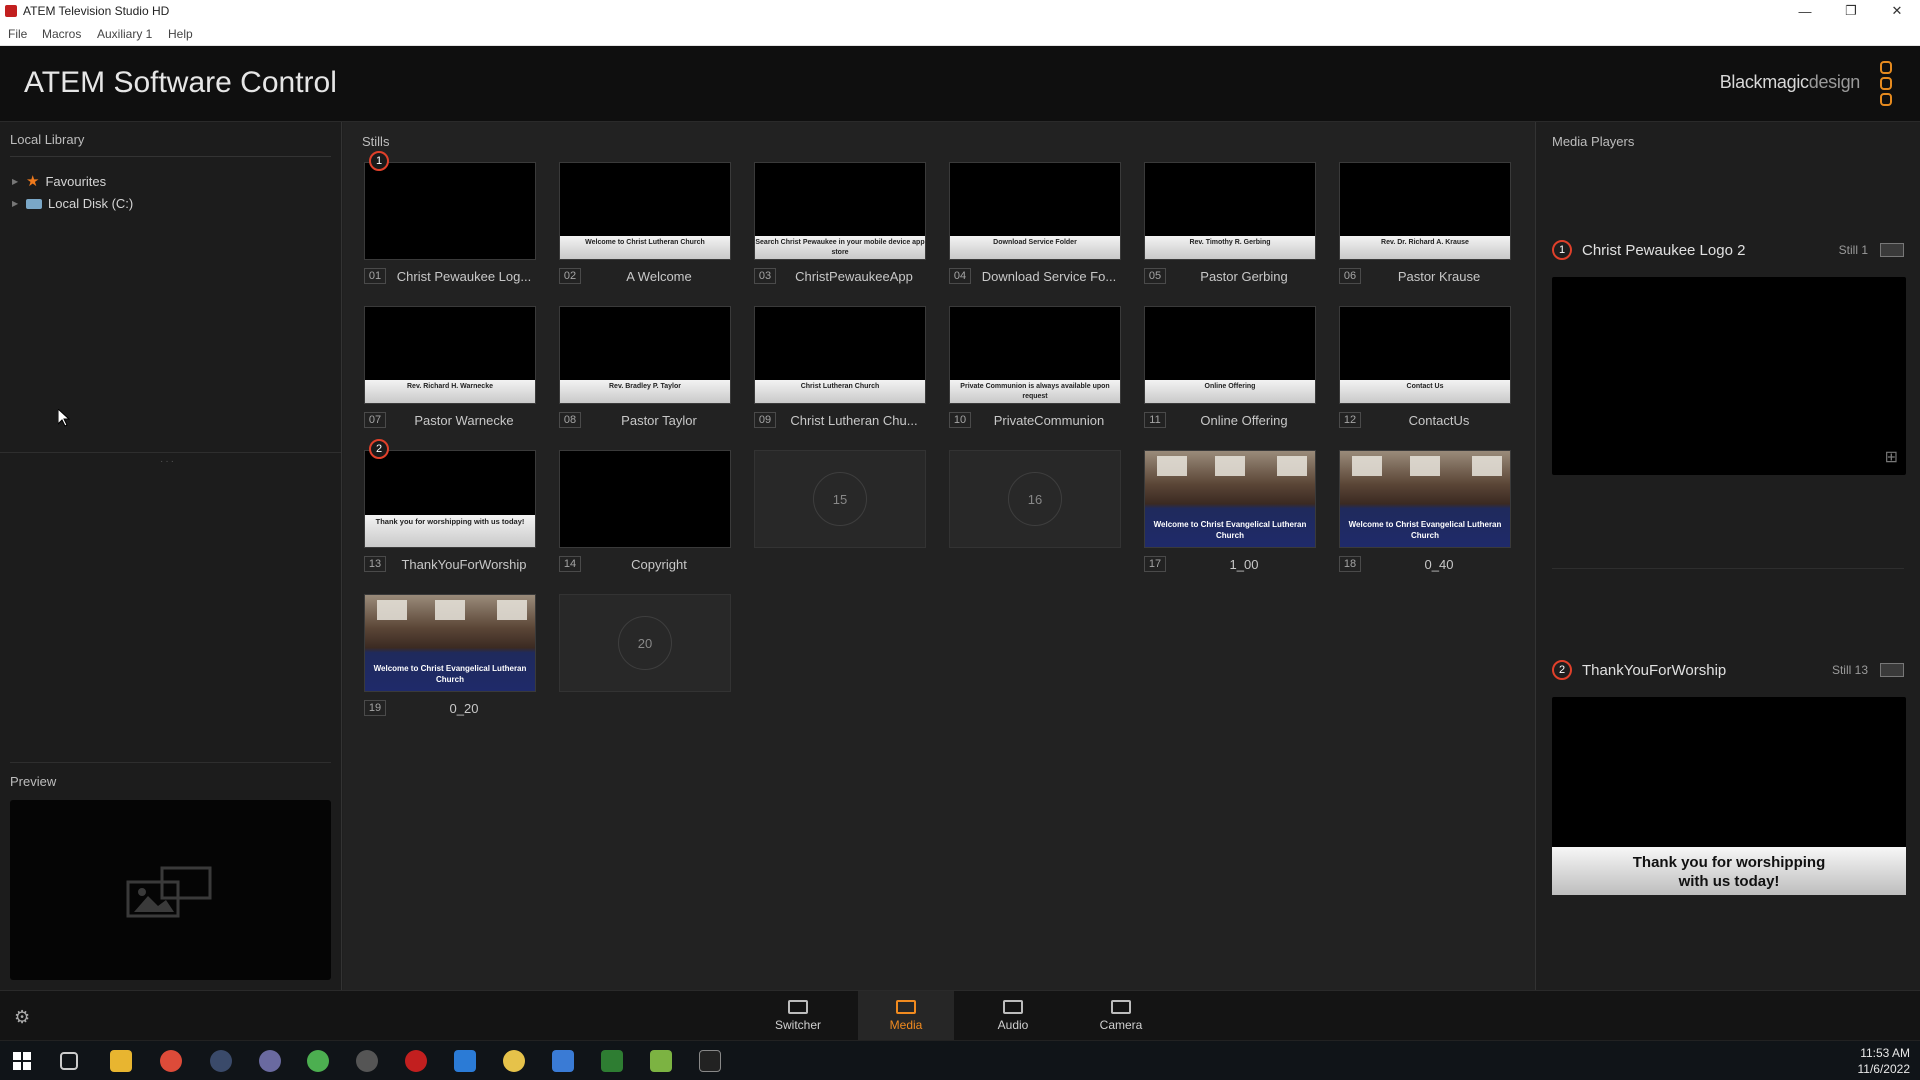 This screenshot has height=1080, width=1920. What do you see at coordinates (661, 1061) in the screenshot?
I see `notepad-icon` at bounding box center [661, 1061].